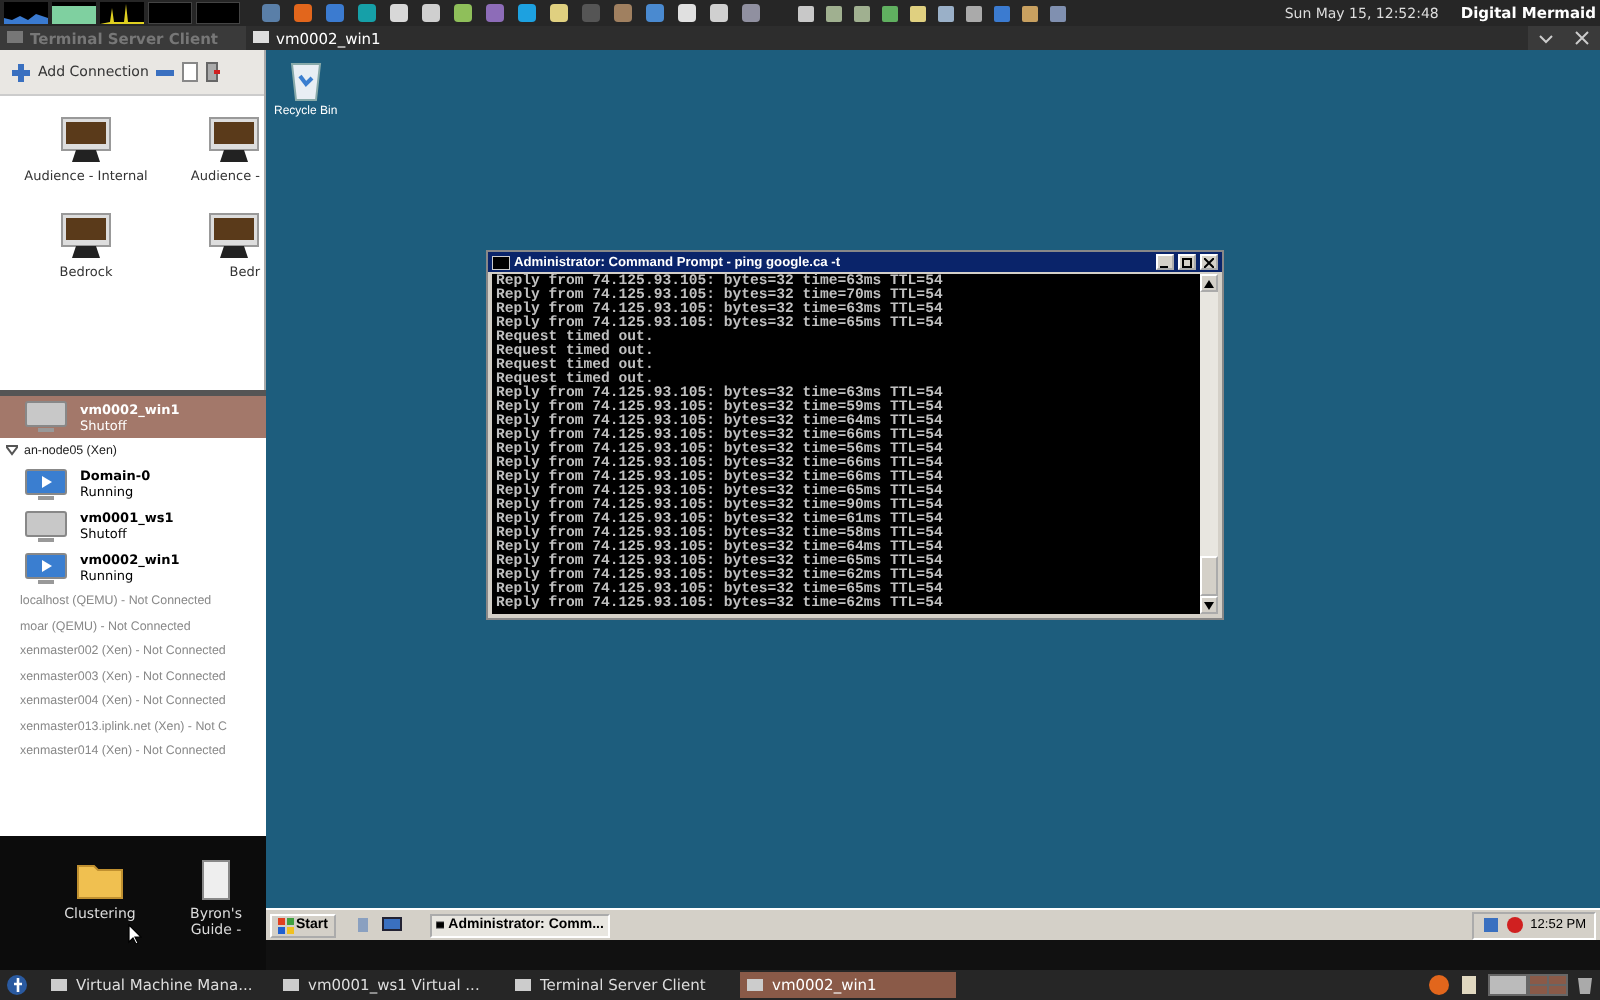 The width and height of the screenshot is (1600, 1000). I want to click on windows-logo-icon, so click(286, 925).